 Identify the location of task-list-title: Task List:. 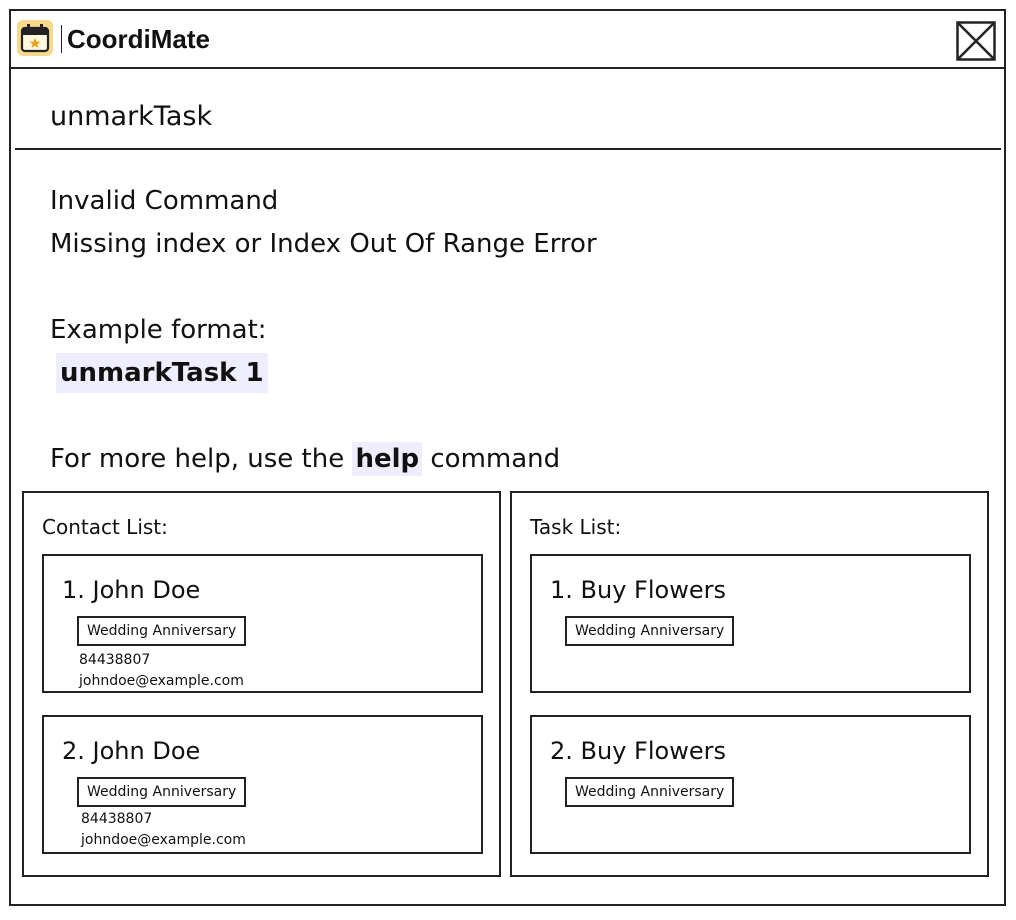
(576, 527).